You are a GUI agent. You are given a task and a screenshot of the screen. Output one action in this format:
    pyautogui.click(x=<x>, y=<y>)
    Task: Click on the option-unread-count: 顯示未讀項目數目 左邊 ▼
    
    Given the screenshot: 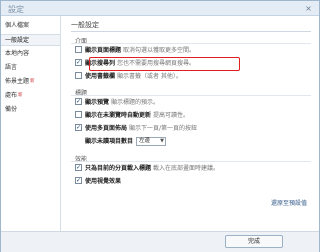 What is the action you would take?
    pyautogui.click(x=126, y=142)
    